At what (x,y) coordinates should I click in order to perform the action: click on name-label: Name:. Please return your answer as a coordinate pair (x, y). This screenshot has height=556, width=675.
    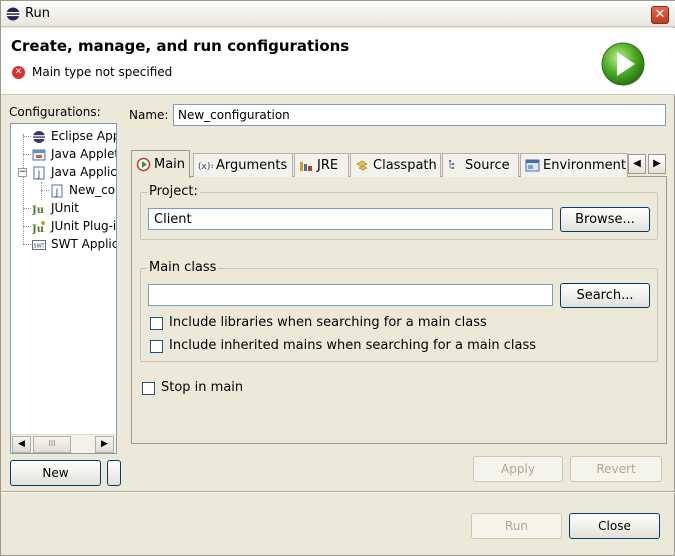
    Looking at the image, I should click on (149, 115).